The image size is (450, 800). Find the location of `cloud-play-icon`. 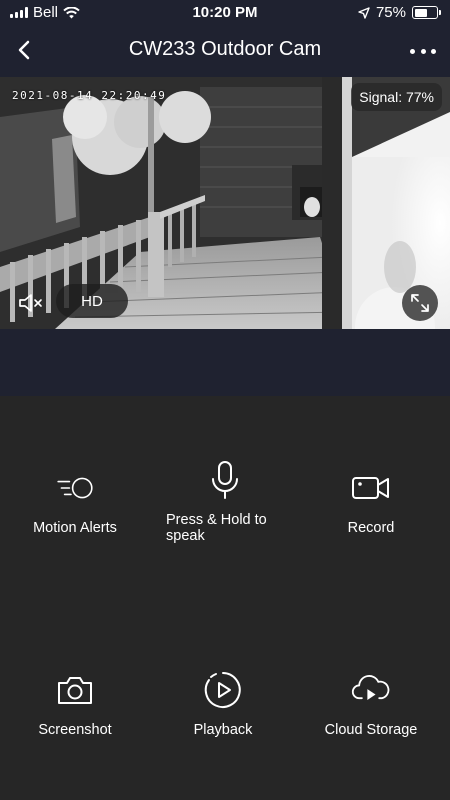

cloud-play-icon is located at coordinates (371, 690).